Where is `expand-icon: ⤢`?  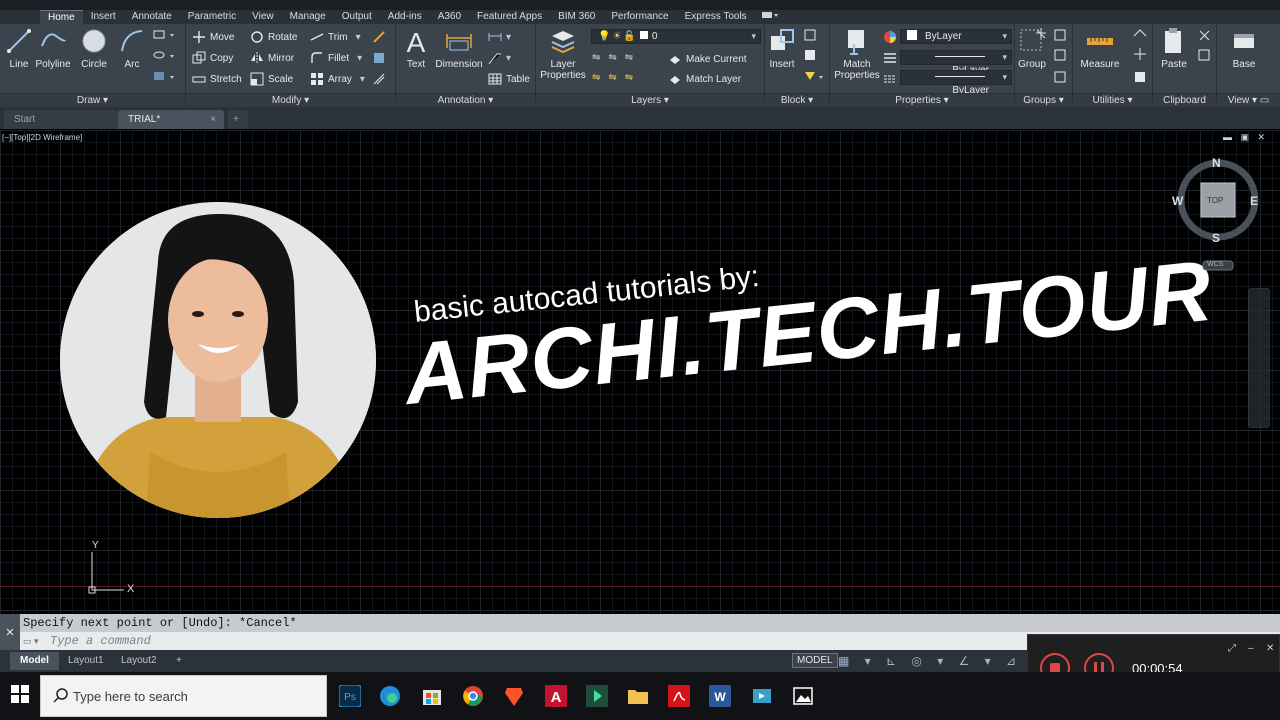
expand-icon: ⤢ is located at coordinates (1232, 648).